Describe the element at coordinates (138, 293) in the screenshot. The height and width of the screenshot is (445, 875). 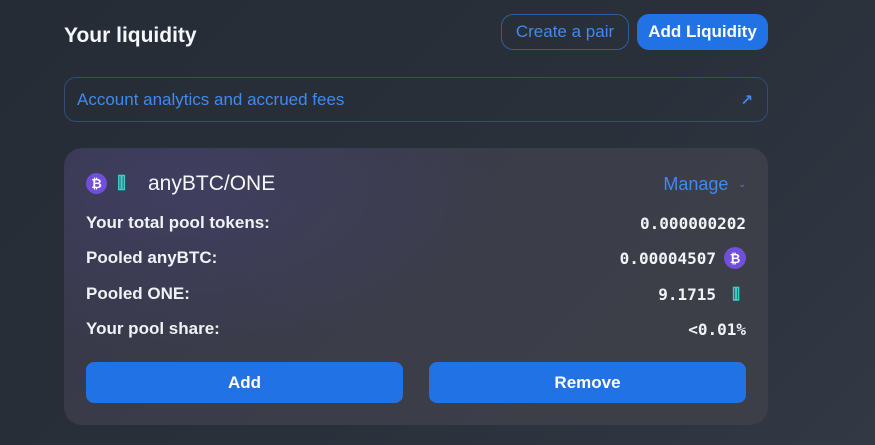
I see `row-label: Pooled ONE:` at that location.